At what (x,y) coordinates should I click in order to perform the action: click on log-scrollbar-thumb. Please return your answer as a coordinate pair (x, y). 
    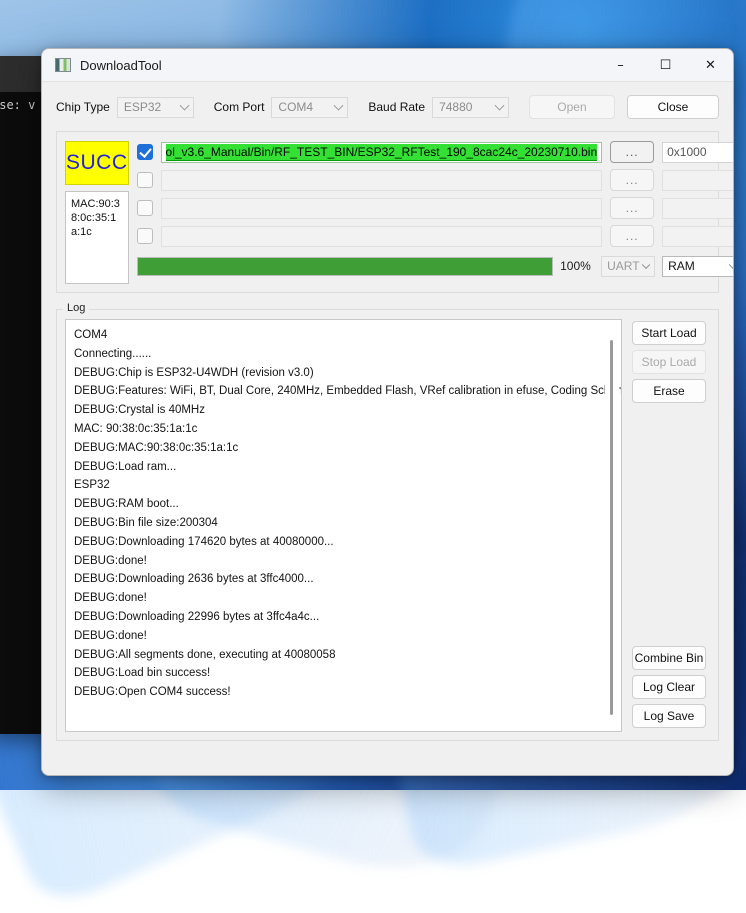
    Looking at the image, I should click on (611, 527).